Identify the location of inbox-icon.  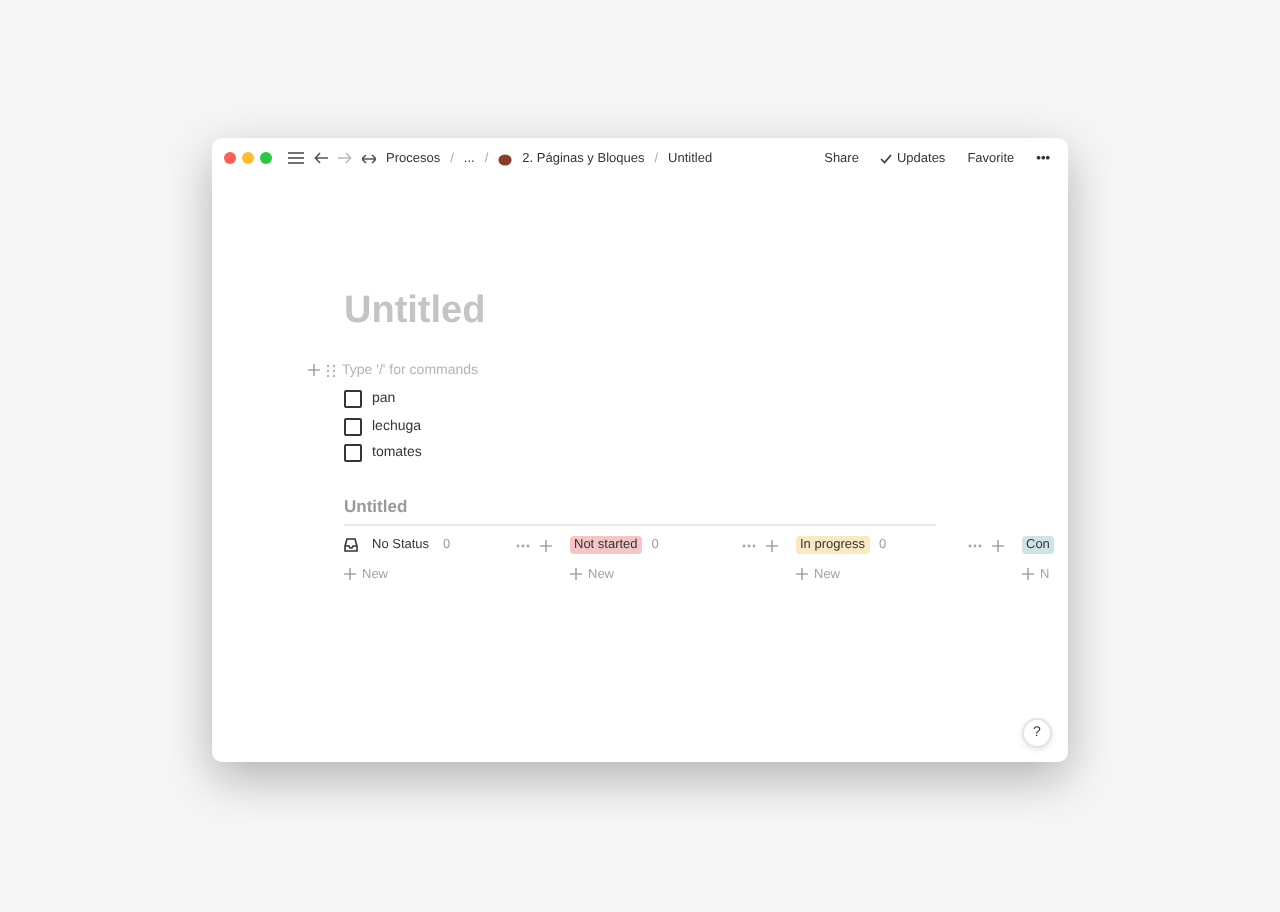
(351, 545).